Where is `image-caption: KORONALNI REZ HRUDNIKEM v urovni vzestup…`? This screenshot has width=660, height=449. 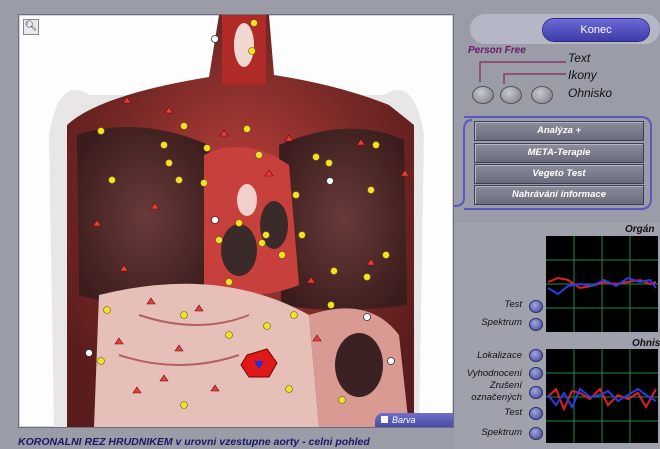 image-caption: KORONALNI REZ HRUDNIKEM v urovni vzestup… is located at coordinates (194, 442).